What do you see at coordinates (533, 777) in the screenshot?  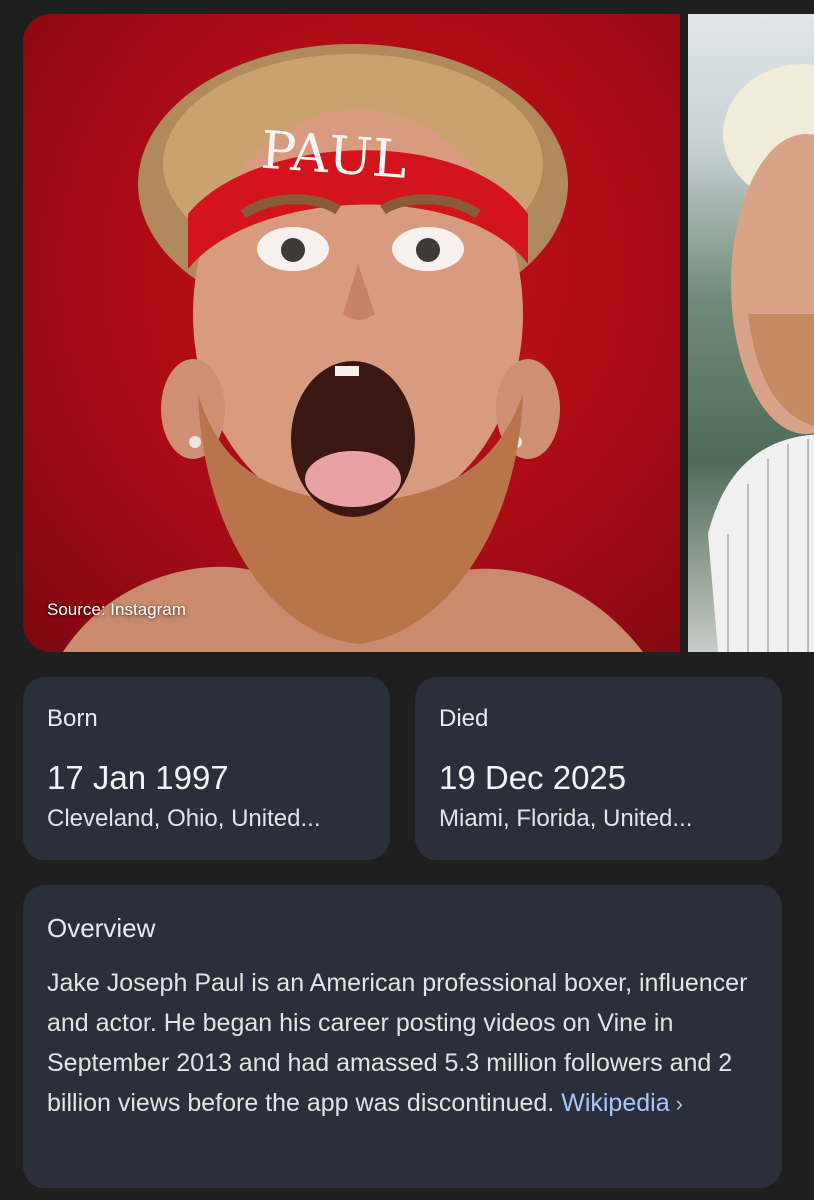 I see `died-date: 19 Dec 2025` at bounding box center [533, 777].